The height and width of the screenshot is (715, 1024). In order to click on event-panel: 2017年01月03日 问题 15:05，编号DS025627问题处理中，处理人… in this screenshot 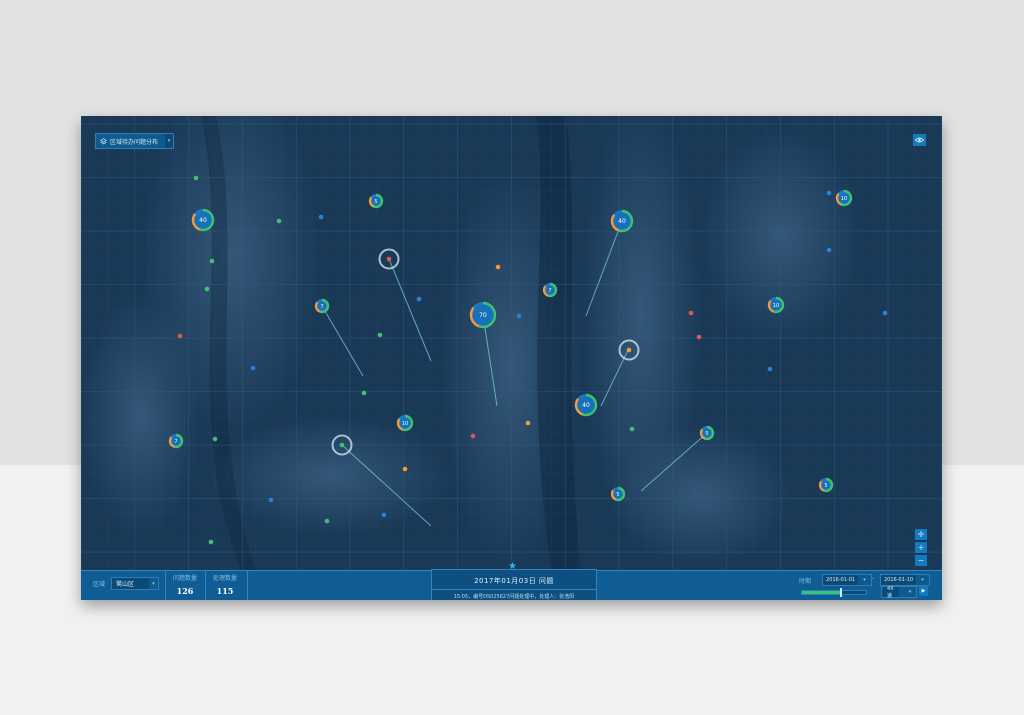, I will do `click(514, 584)`.